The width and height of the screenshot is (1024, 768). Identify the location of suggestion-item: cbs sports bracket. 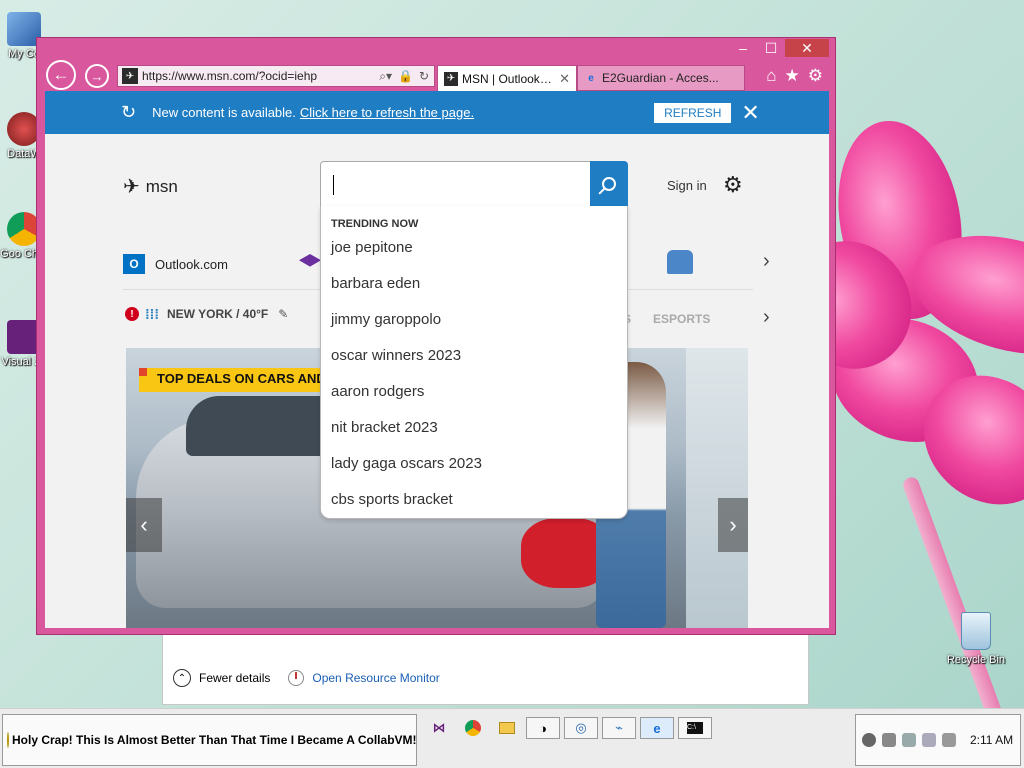
(474, 500).